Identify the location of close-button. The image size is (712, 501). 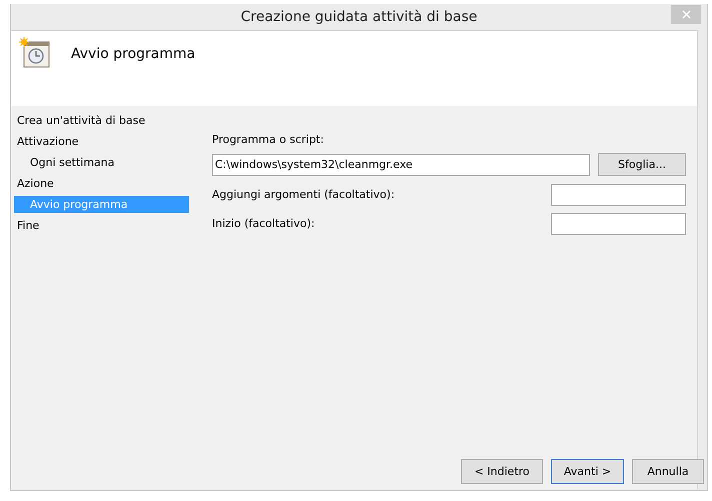
(686, 14).